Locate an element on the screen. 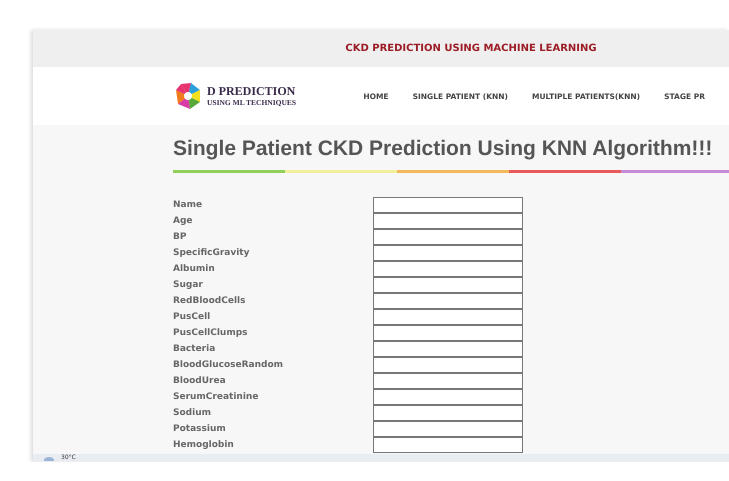 Image resolution: width=729 pixels, height=481 pixels. field-label: SpecificGravity is located at coordinates (211, 253).